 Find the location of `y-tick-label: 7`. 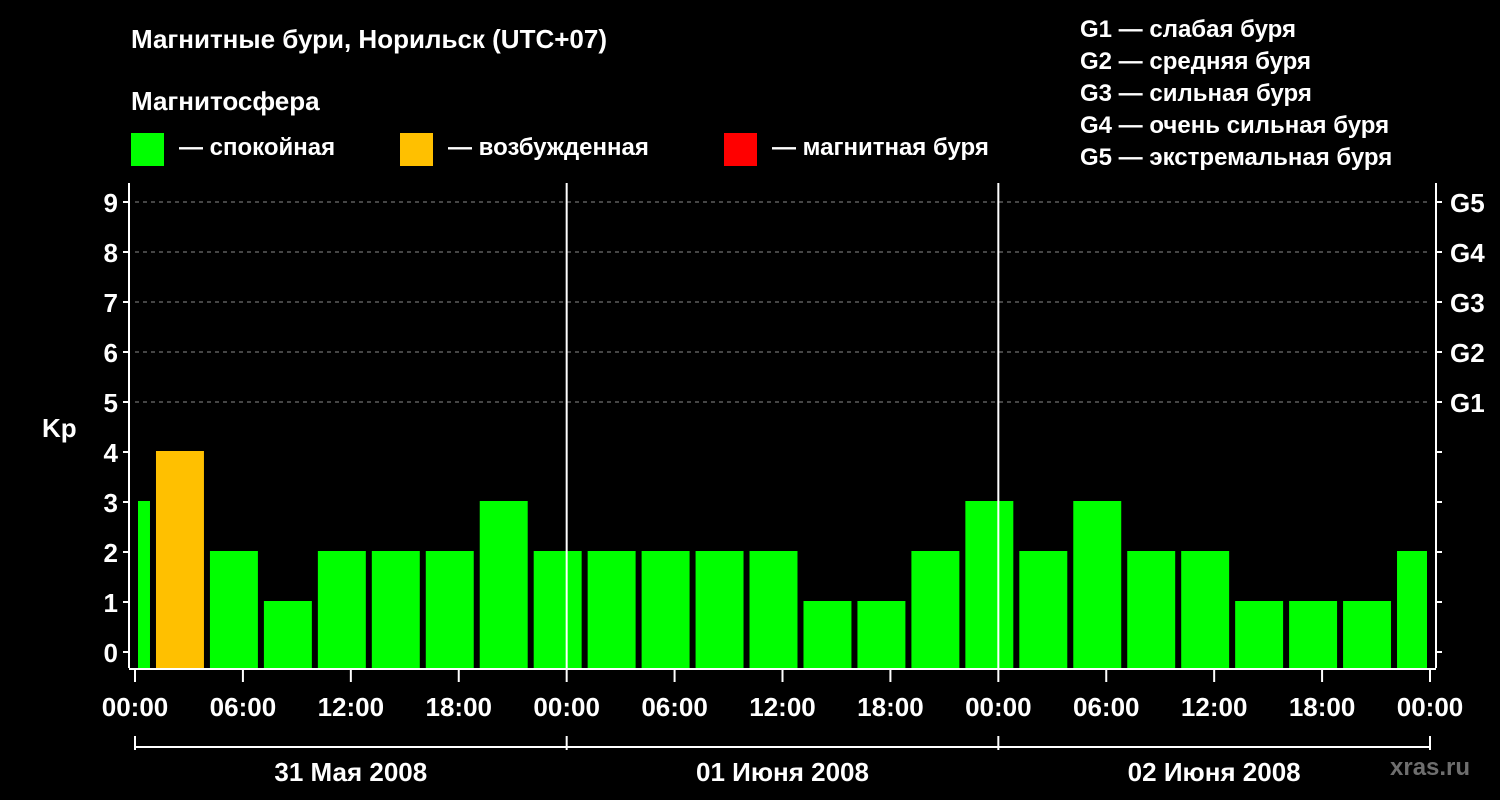

y-tick-label: 7 is located at coordinates (111, 303).